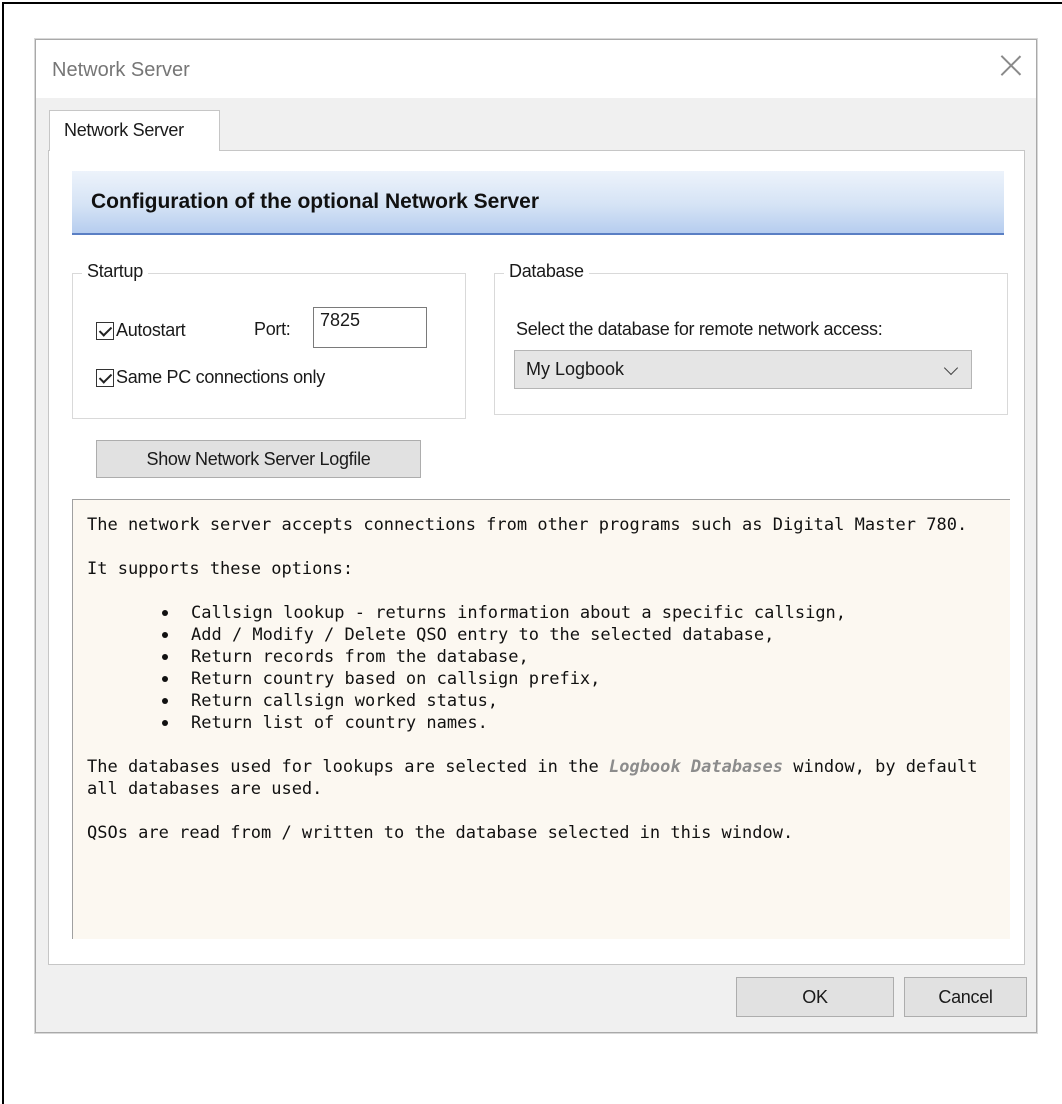  Describe the element at coordinates (579, 679) in the screenshot. I see `list-item: Return country based on callsign prefix,` at that location.